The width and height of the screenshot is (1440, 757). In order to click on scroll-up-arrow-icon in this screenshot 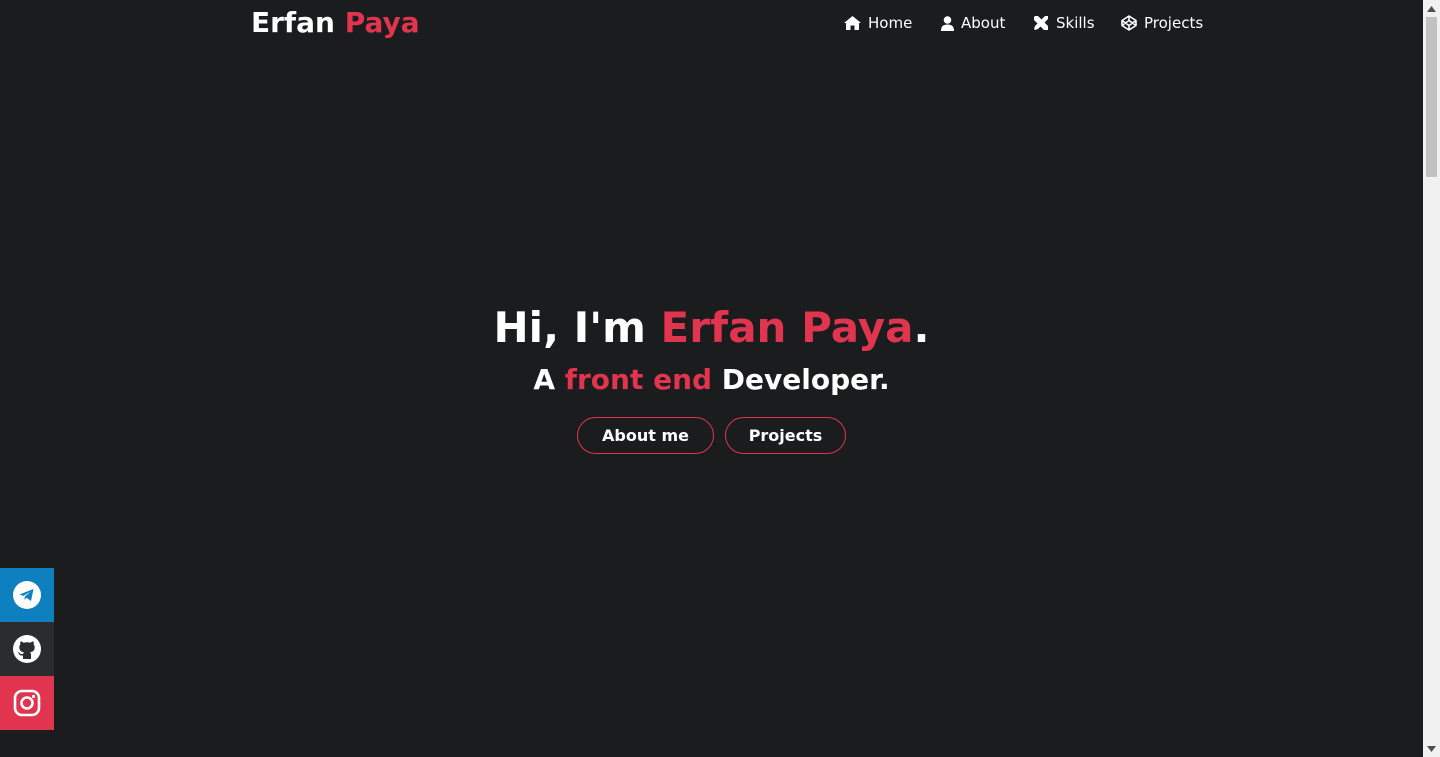, I will do `click(1431, 8)`.